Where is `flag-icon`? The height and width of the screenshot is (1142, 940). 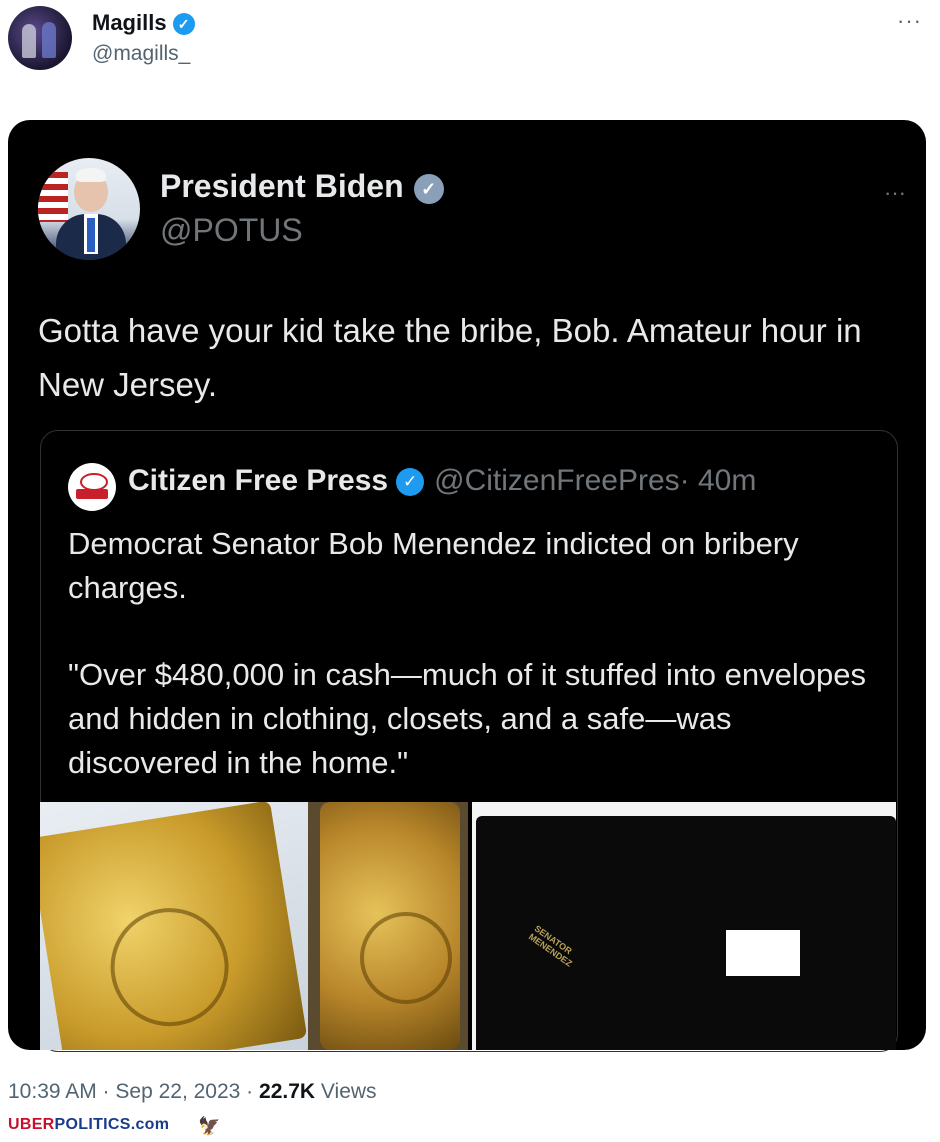
flag-icon is located at coordinates (53, 197).